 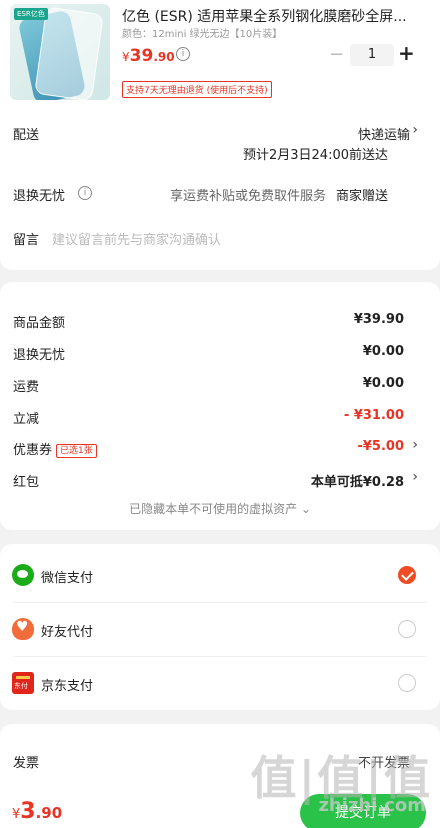 What do you see at coordinates (67, 632) in the screenshot?
I see `payment-option-label: 好友代付` at bounding box center [67, 632].